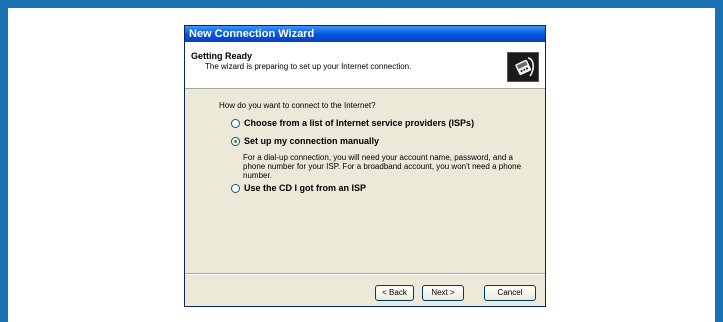  What do you see at coordinates (365, 274) in the screenshot?
I see `button-separator` at bounding box center [365, 274].